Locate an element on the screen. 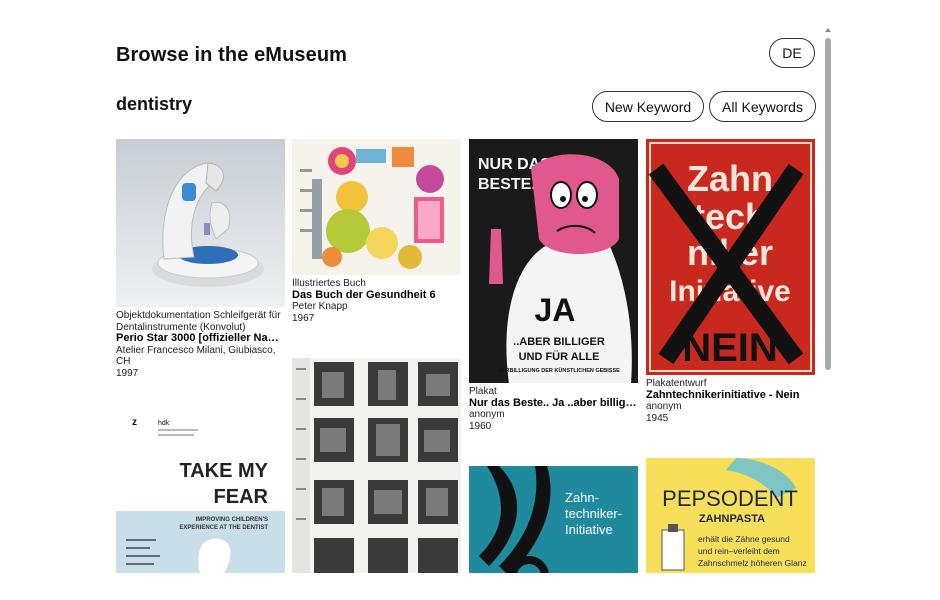 This screenshot has height=600, width=940. poster-text: ZAHNPASTA is located at coordinates (732, 519).